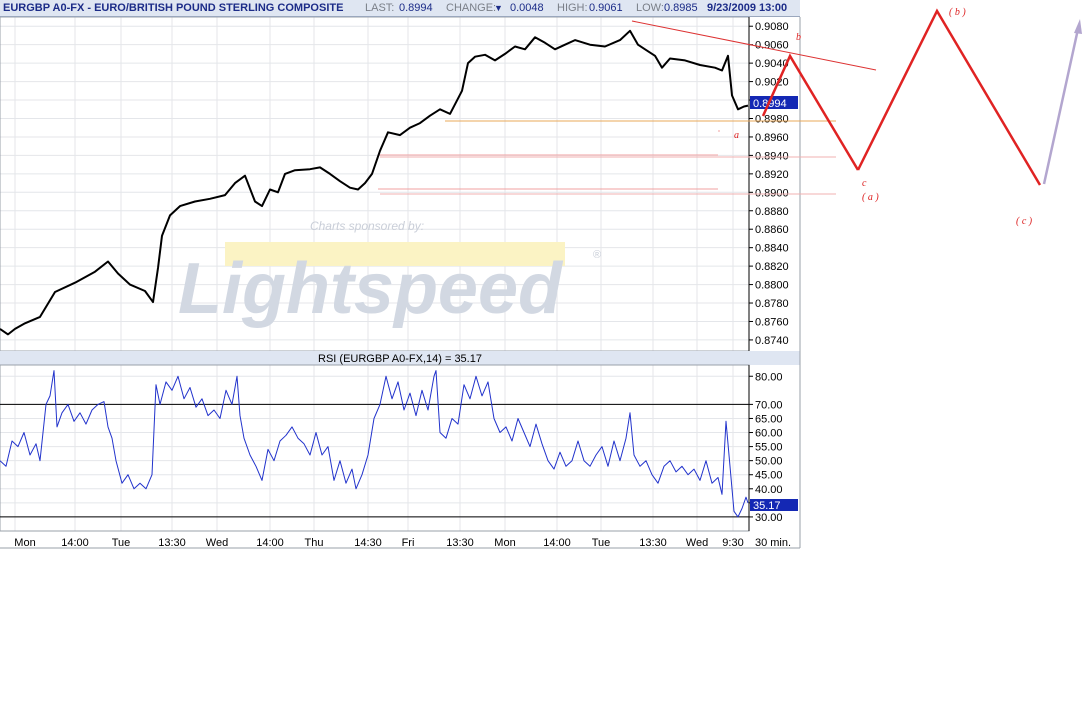 This screenshot has height=717, width=1088. I want to click on label-wave-c: ( c ), so click(1024, 221).